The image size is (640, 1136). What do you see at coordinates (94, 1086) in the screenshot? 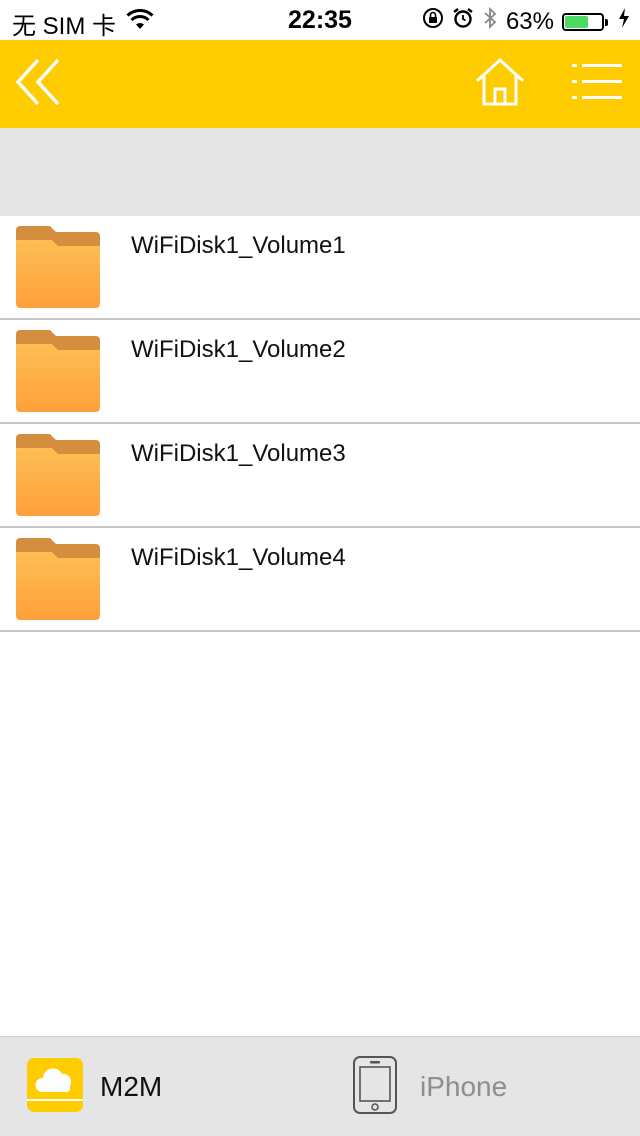
I see `tab-m2m: M2M` at bounding box center [94, 1086].